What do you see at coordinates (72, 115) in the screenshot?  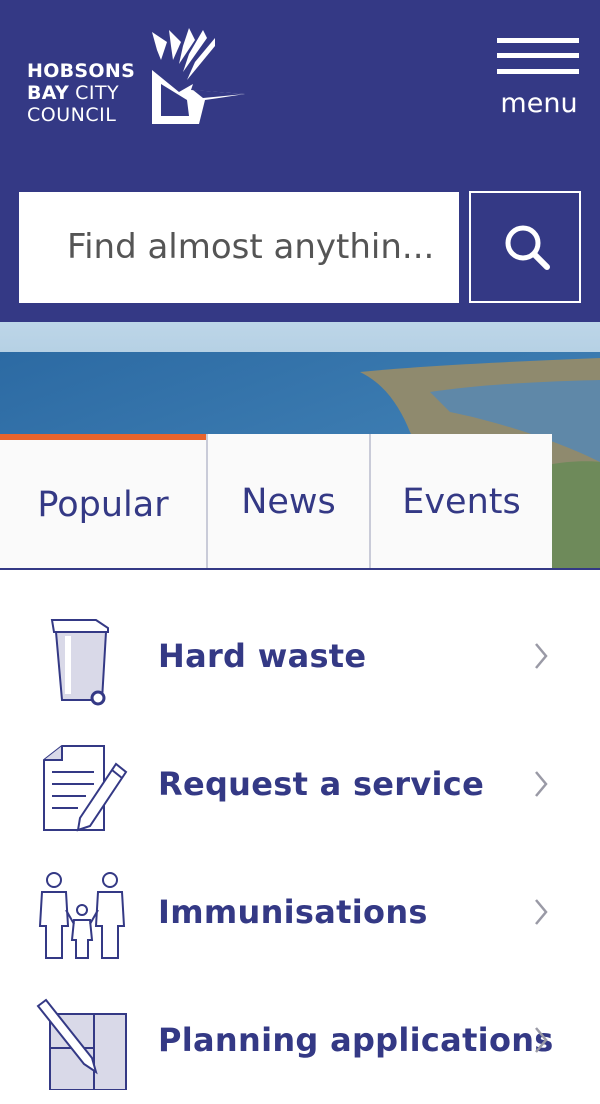 I see `logo-line-3: COUNCIL` at bounding box center [72, 115].